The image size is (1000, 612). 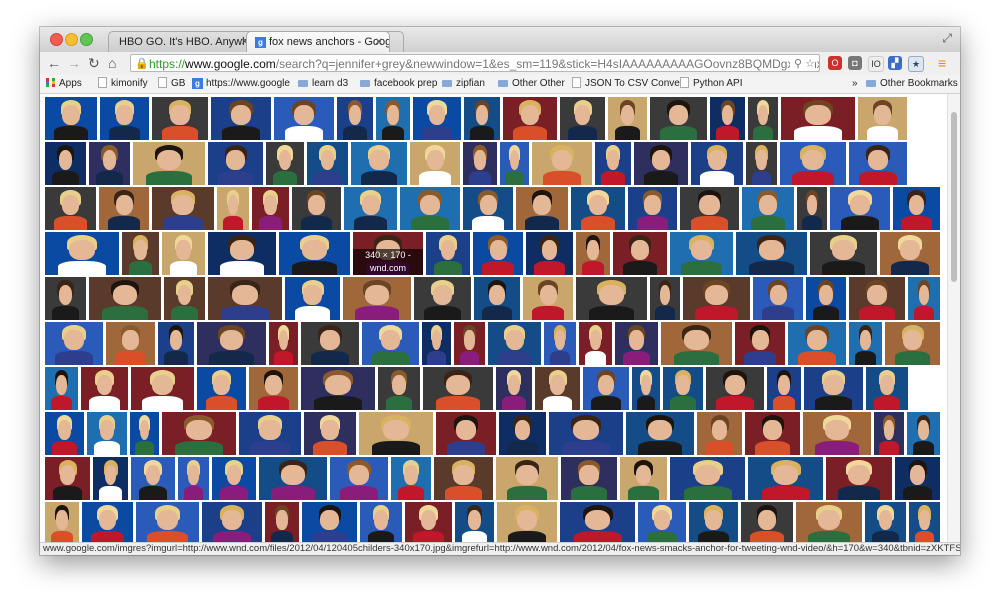 What do you see at coordinates (463, 84) in the screenshot?
I see `bookmark-zipfian: zipfian` at bounding box center [463, 84].